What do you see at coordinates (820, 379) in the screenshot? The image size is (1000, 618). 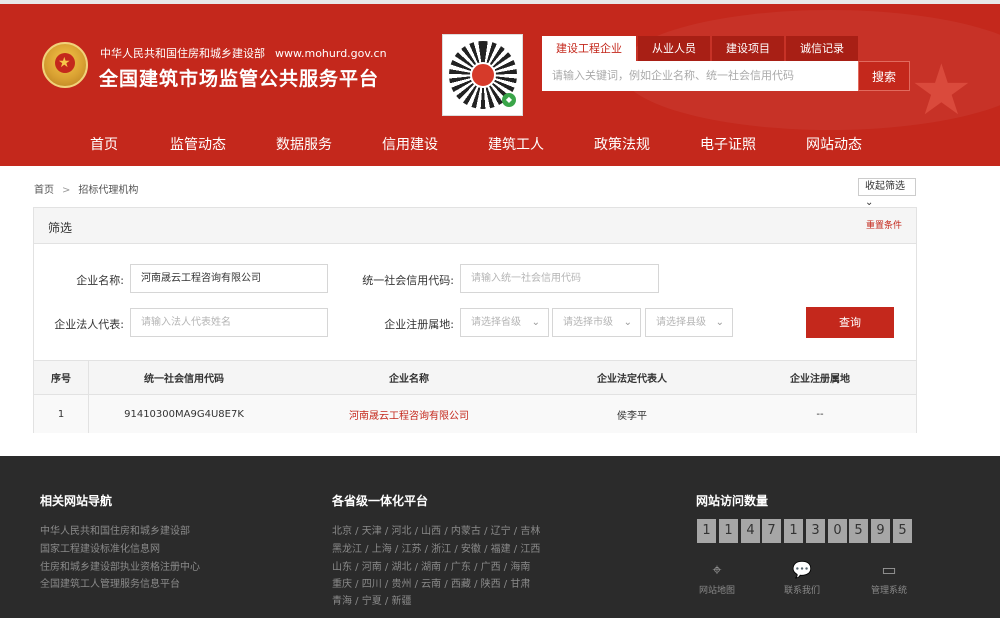 I see `col-region: 企业注册属地` at bounding box center [820, 379].